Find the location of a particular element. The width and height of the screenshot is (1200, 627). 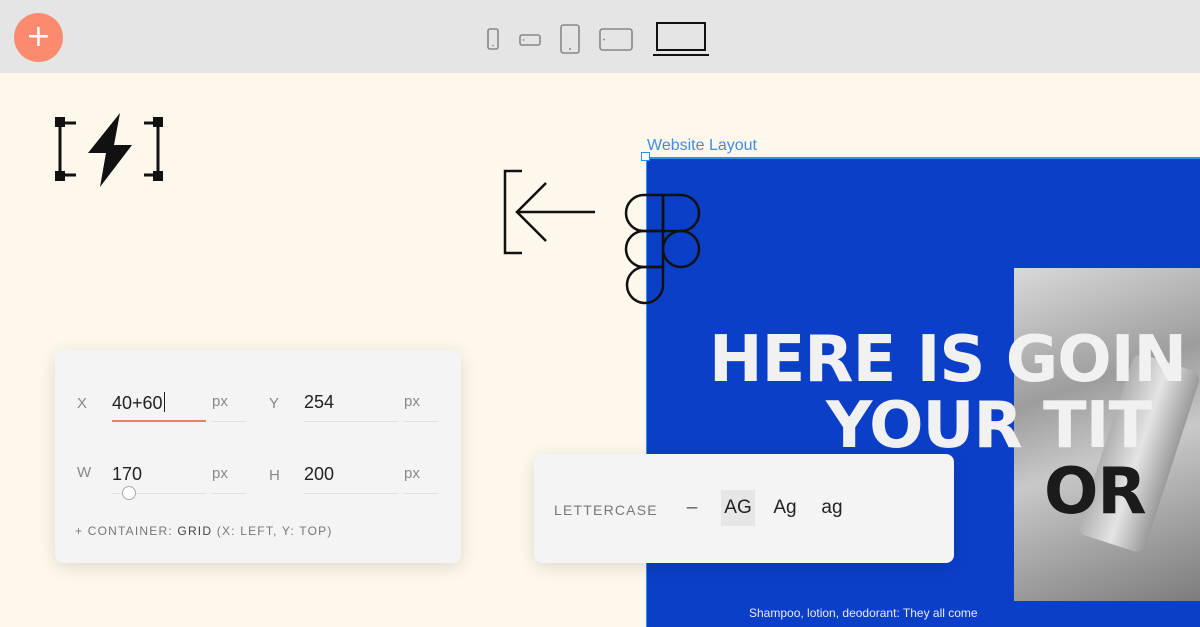

headline-line-1: HERE IS GOIN is located at coordinates (948, 360).